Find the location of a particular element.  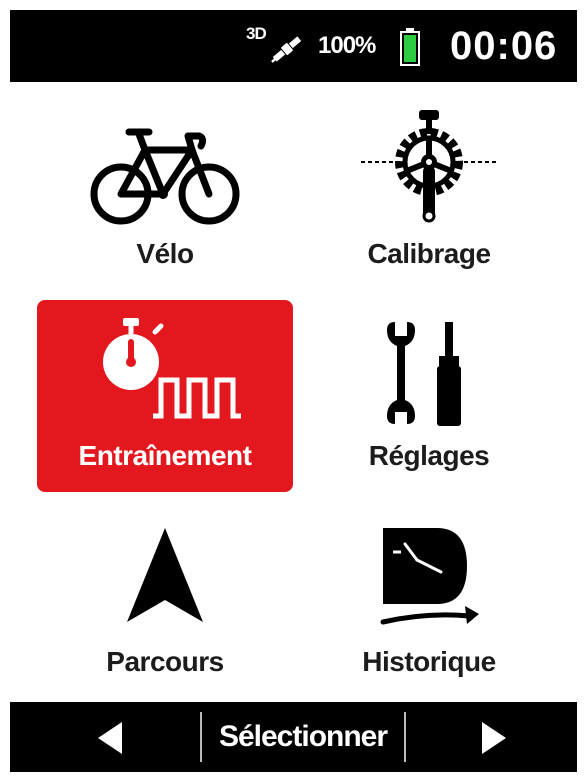

arrow-right-icon is located at coordinates (494, 738).